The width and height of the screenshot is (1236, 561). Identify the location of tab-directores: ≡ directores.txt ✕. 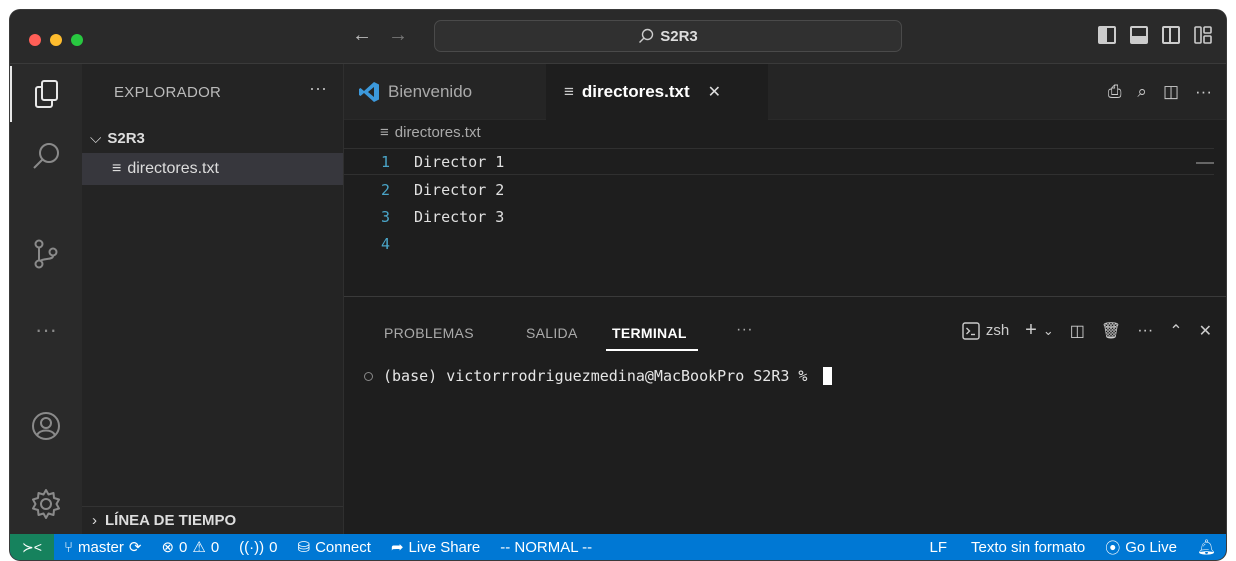
(657, 92).